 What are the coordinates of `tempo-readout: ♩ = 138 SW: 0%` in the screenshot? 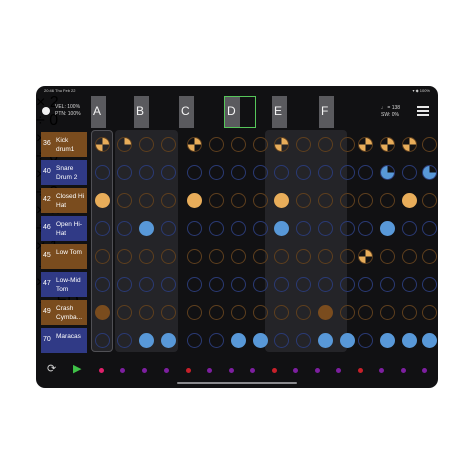 It's located at (390, 112).